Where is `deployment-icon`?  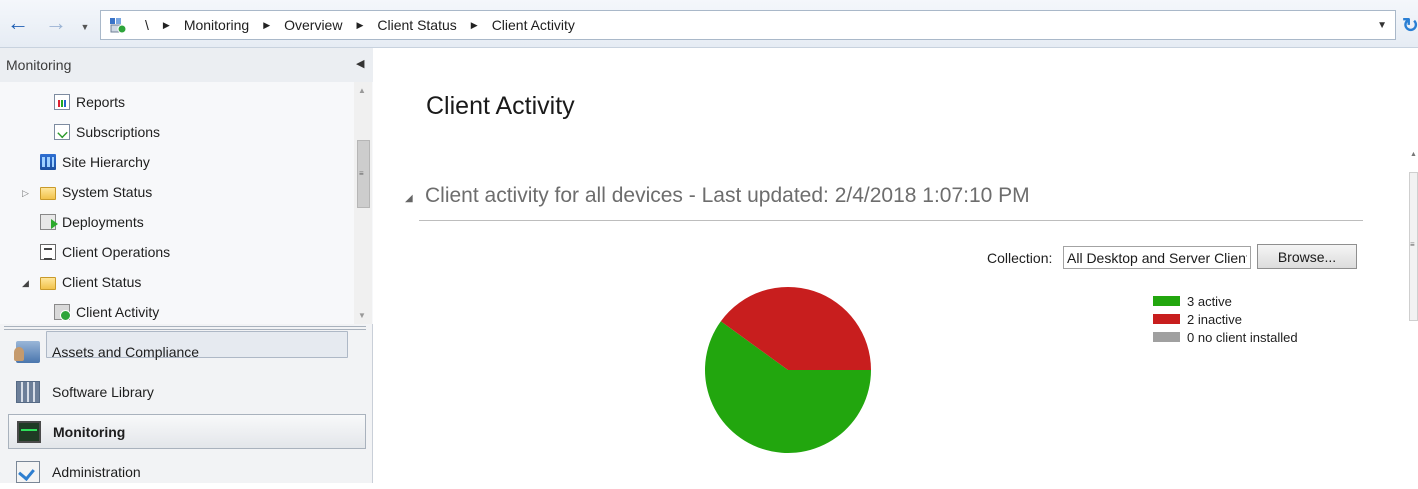
deployment-icon is located at coordinates (49, 222).